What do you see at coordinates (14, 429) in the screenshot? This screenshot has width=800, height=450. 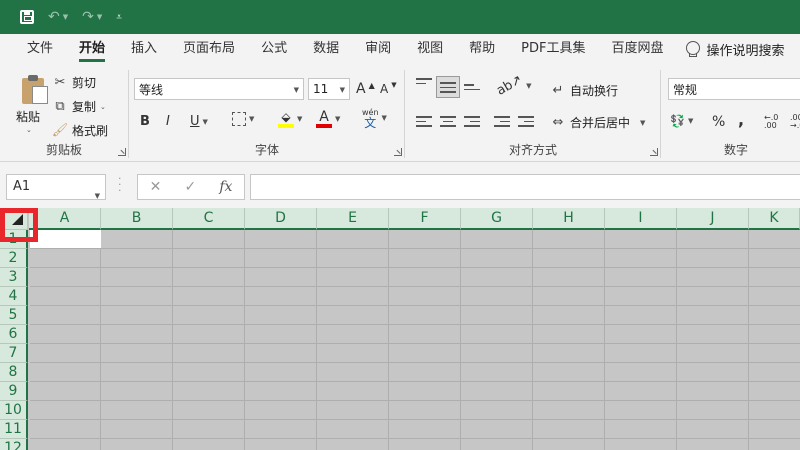 I see `row-header-11: 11` at bounding box center [14, 429].